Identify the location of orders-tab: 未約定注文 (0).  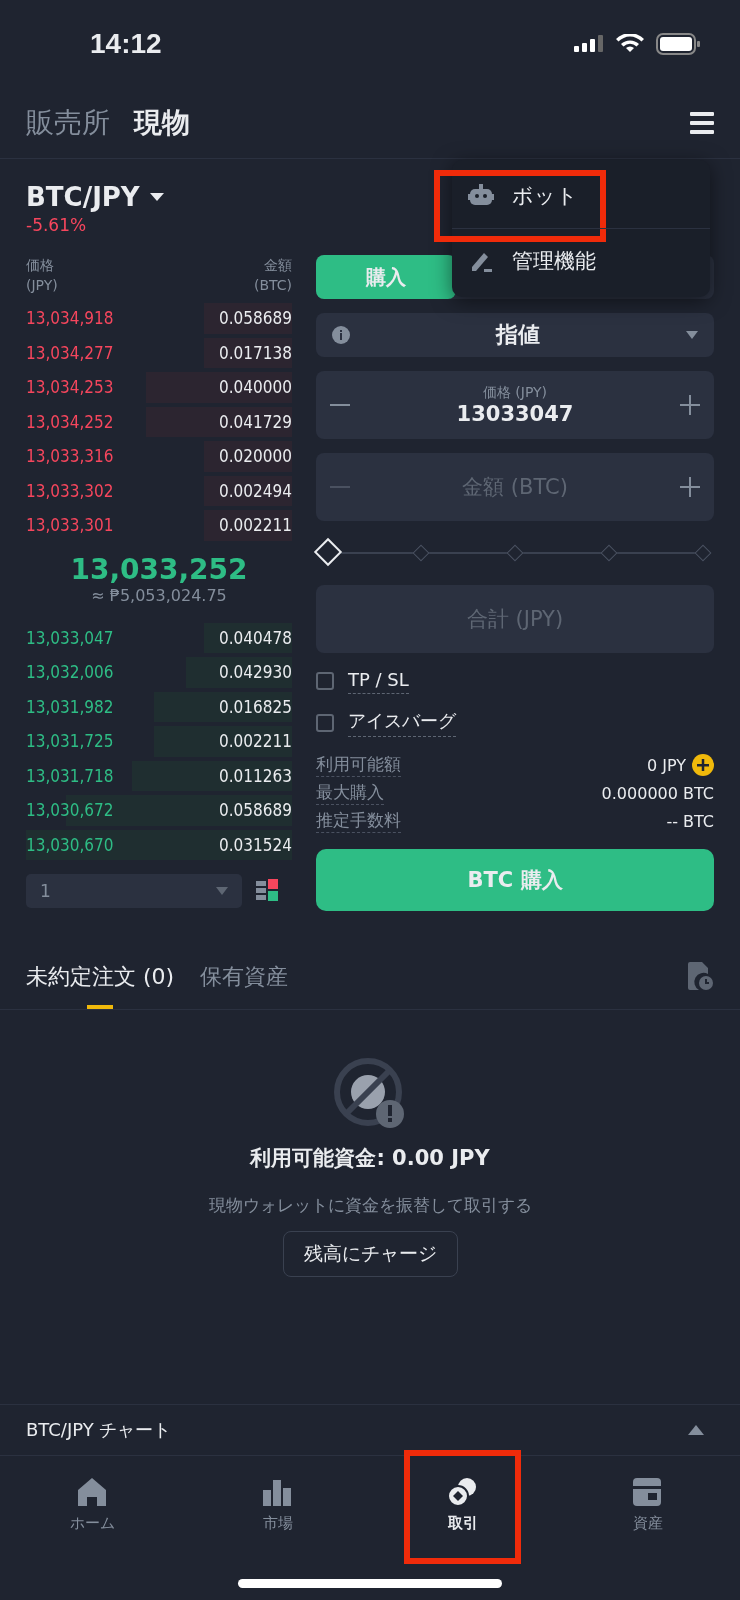
(100, 977).